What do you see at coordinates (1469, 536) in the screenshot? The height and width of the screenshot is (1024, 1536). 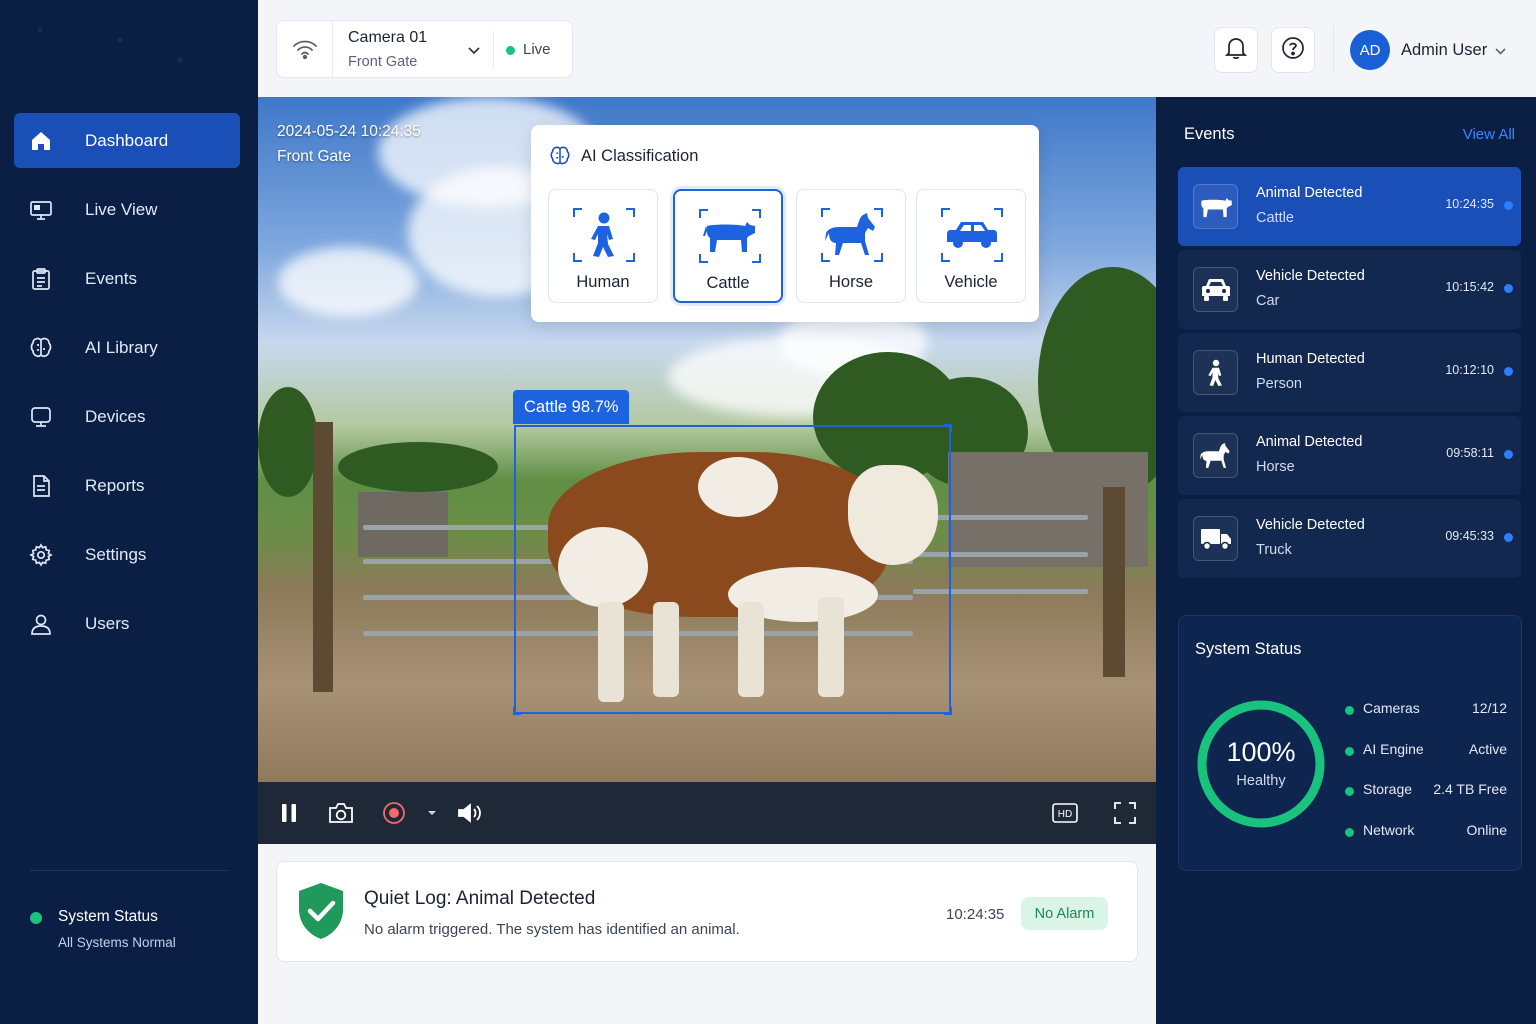 I see `event-time: 09:45:33` at bounding box center [1469, 536].